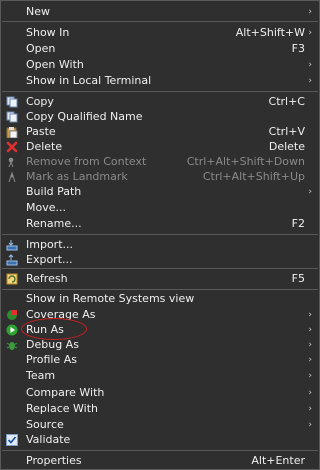 The width and height of the screenshot is (320, 470). I want to click on menu-item-label: Show in Remote Systems view, so click(110, 298).